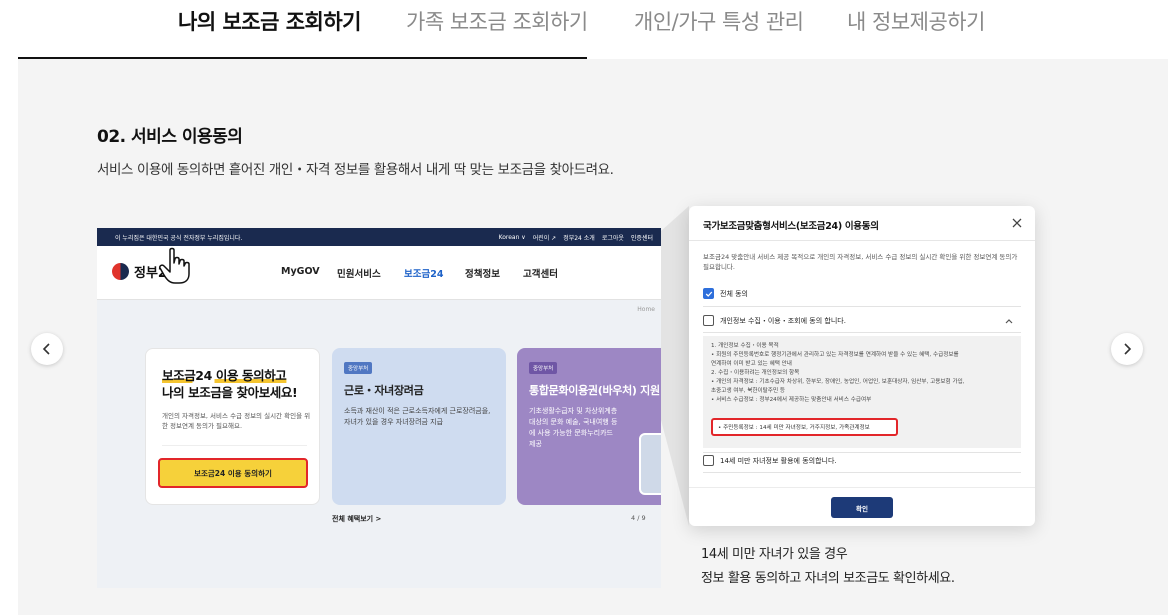 The height and width of the screenshot is (615, 1168). I want to click on gov-utility-links: Korean ∨ 어린이 ↗ 정부24 소개 로그아웃 인증센터, so click(576, 237).